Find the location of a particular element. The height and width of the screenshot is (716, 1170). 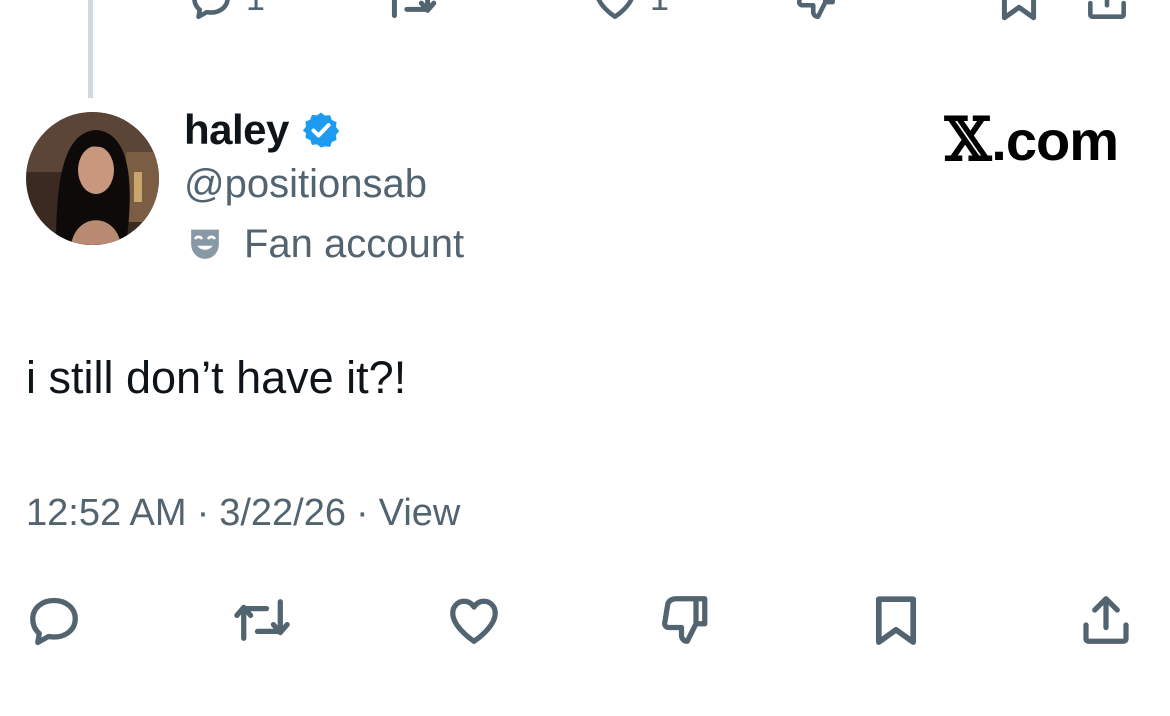

bookmark-button is located at coordinates (896, 620).